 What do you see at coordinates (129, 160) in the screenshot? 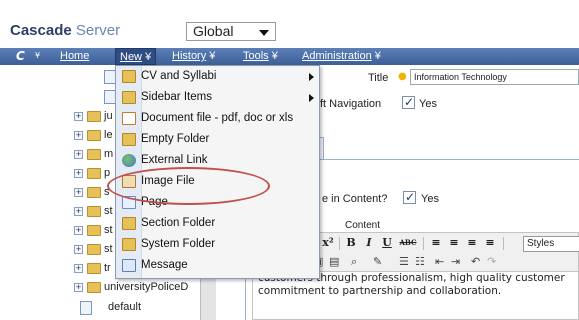
I see `globe-link-icon` at bounding box center [129, 160].